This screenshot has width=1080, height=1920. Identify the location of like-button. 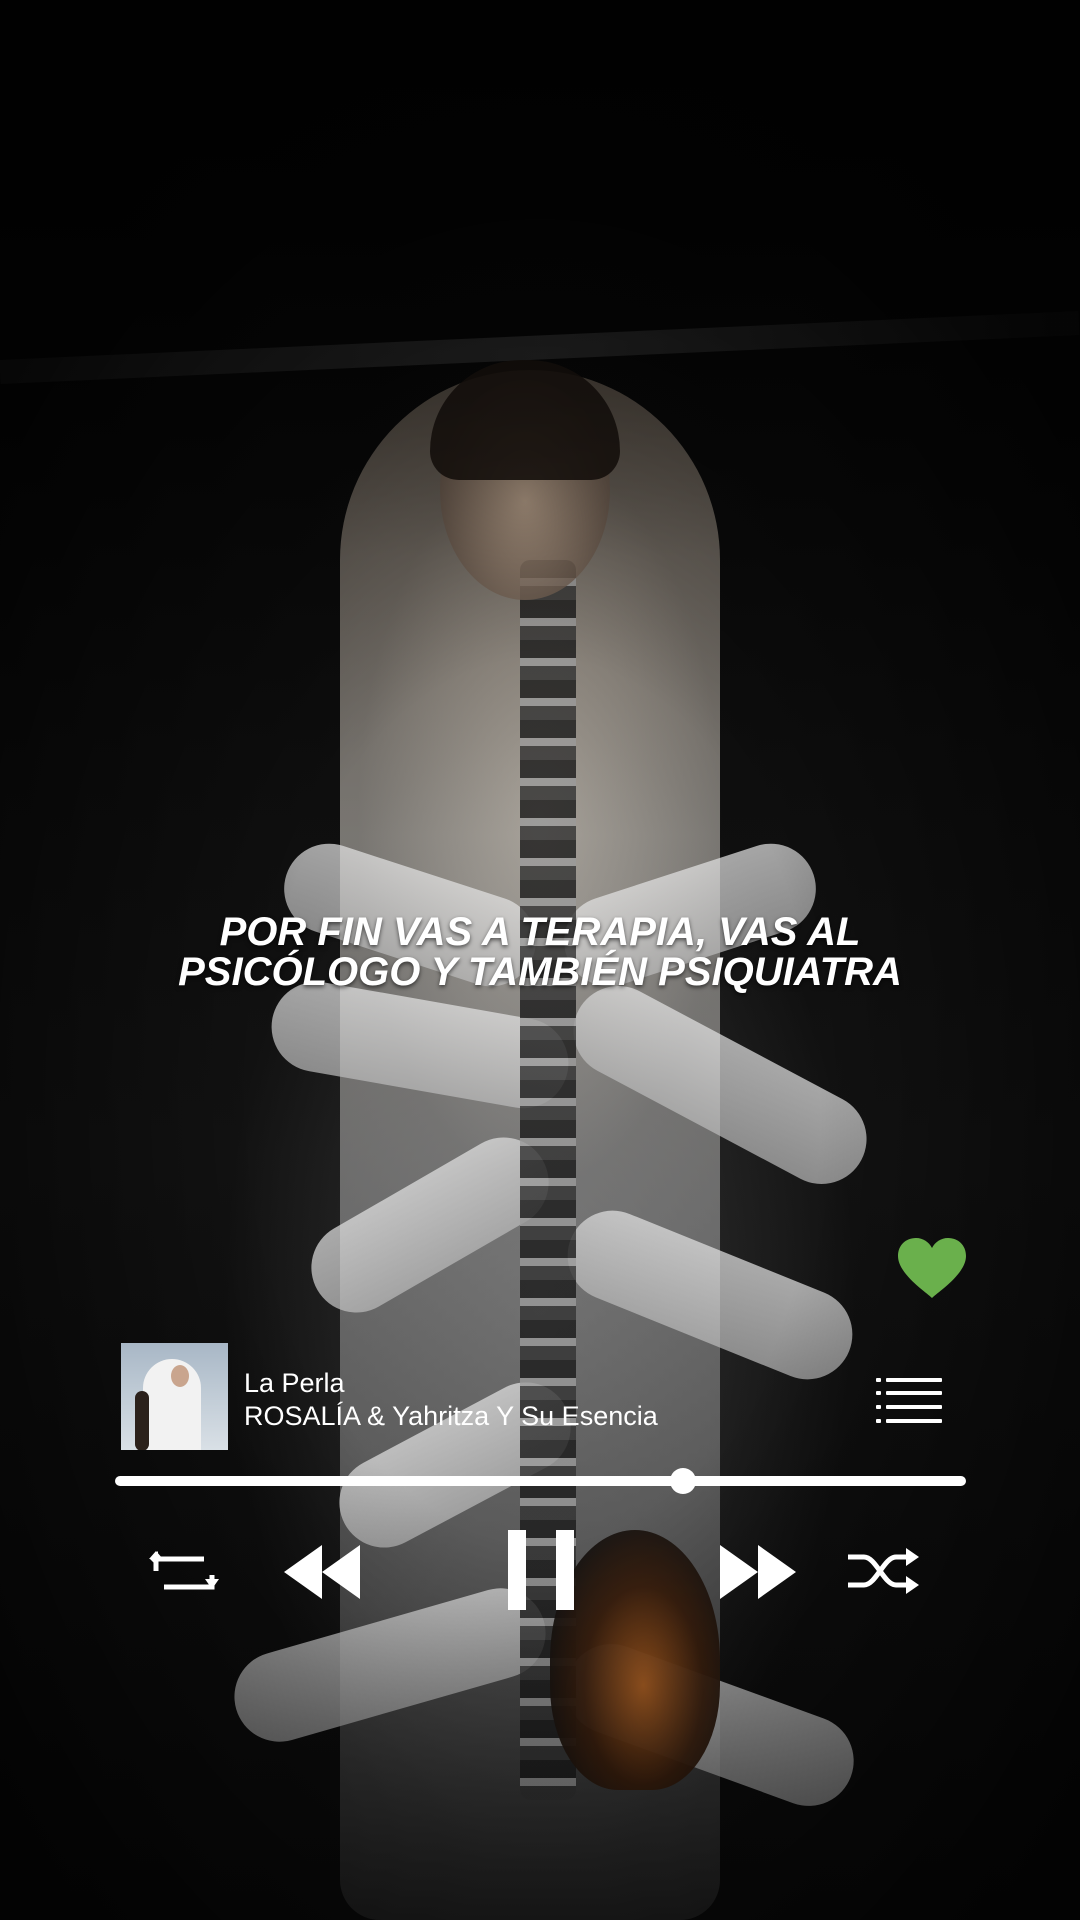
(932, 1268).